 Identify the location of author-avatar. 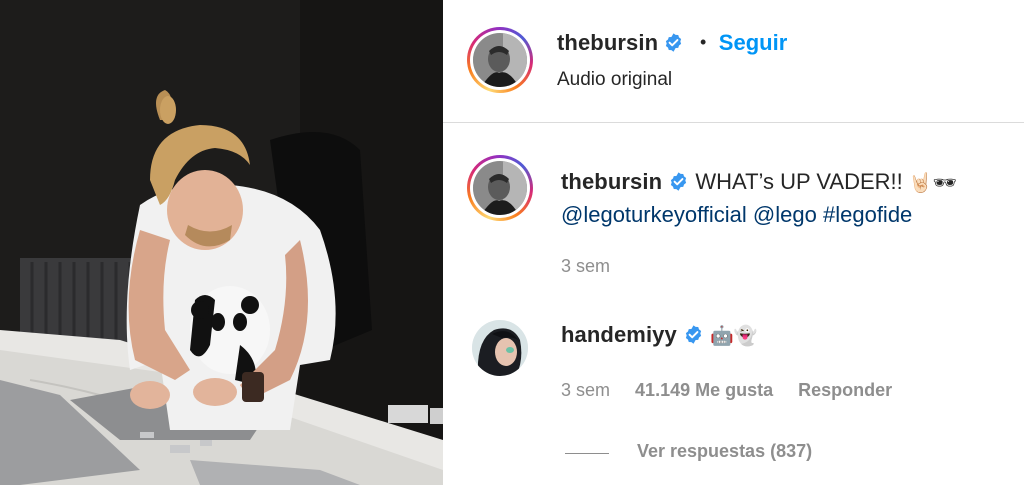
(500, 60).